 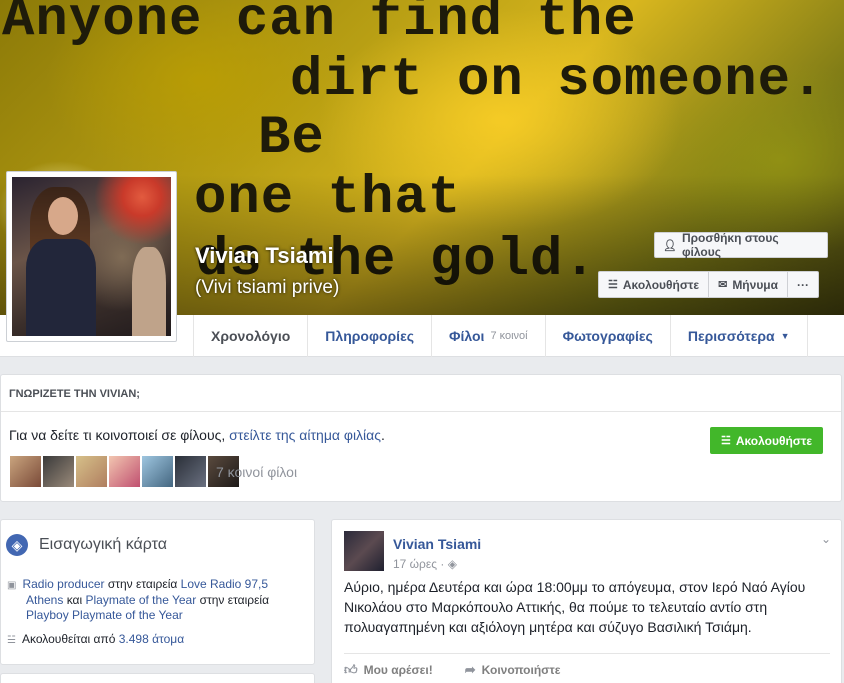 I want to click on like-button: 👍︎ Μου αρέσει!, so click(x=388, y=670).